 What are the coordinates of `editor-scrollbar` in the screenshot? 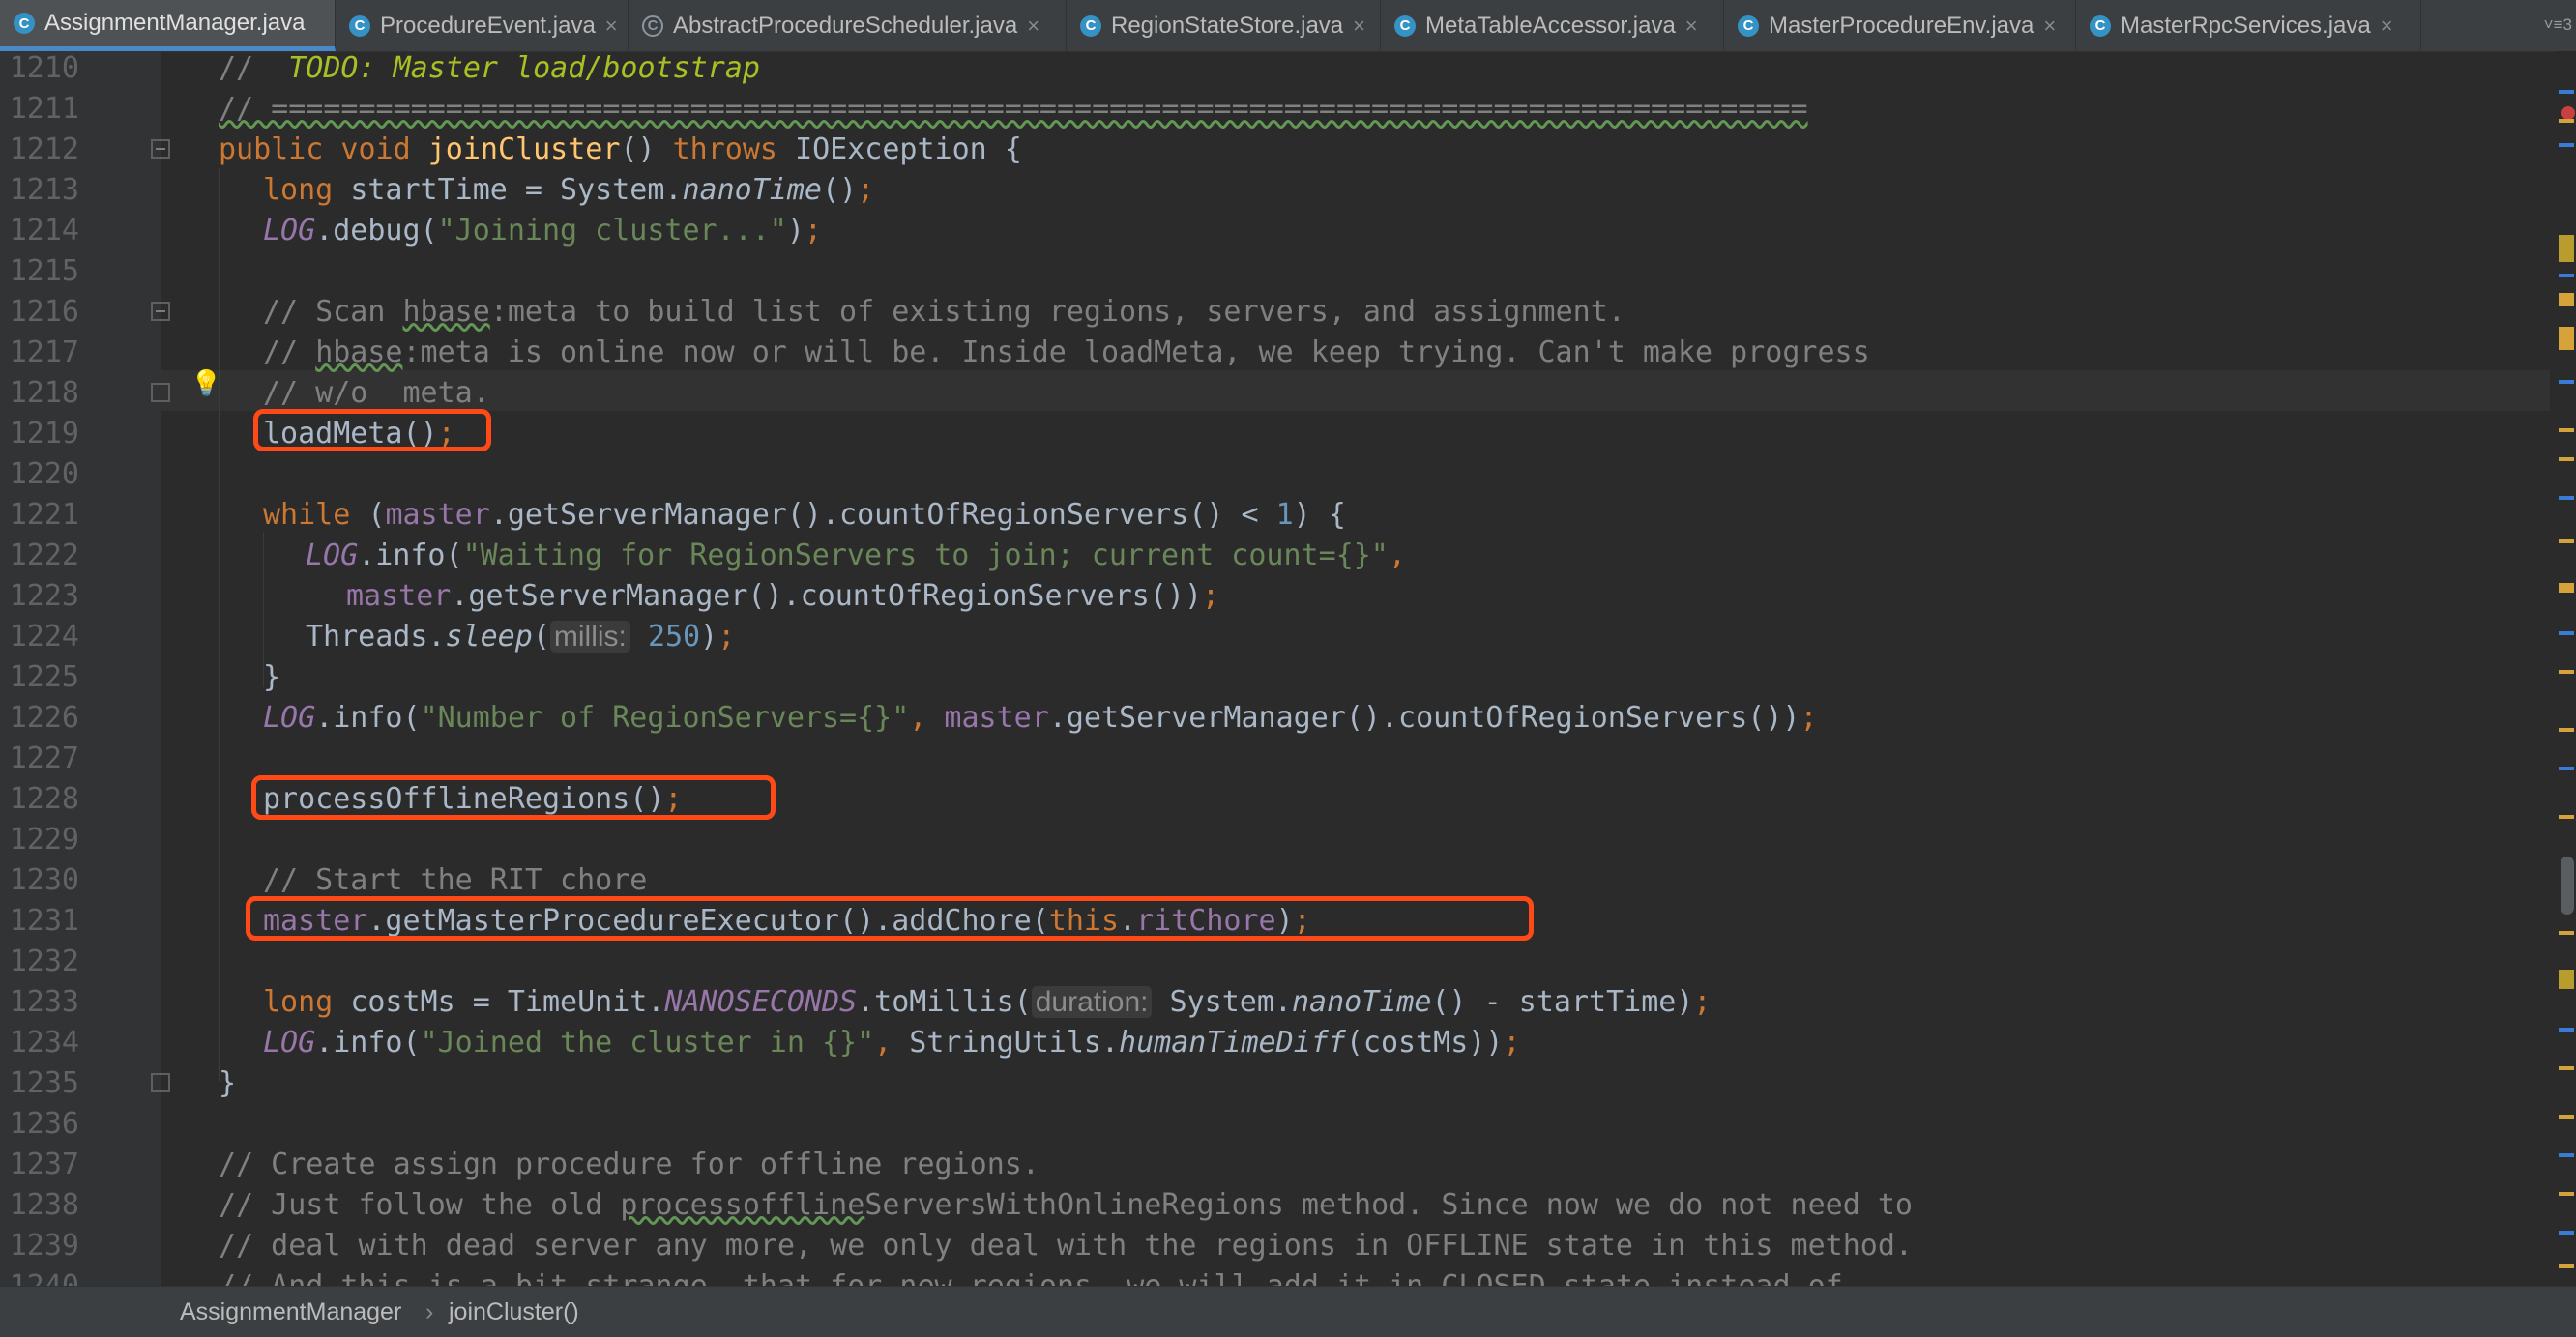 It's located at (2565, 668).